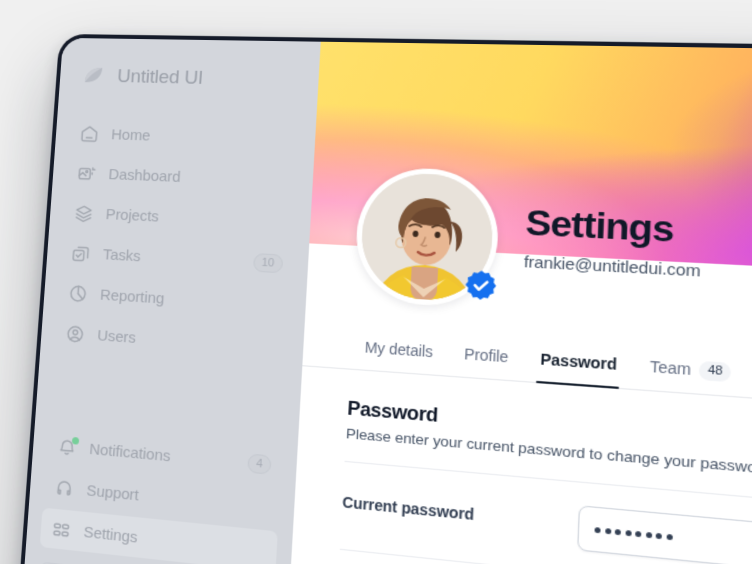 This screenshot has height=564, width=752. Describe the element at coordinates (268, 263) in the screenshot. I see `sidebar-badge-tasks: 10` at that location.